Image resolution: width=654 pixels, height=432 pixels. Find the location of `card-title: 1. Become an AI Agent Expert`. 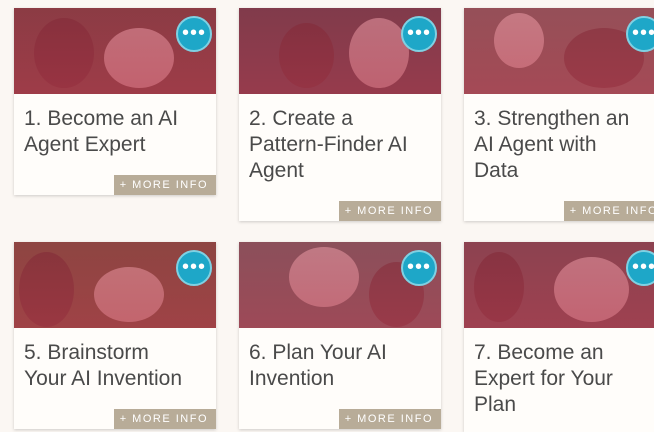

card-title: 1. Become an AI Agent Expert is located at coordinates (101, 131).